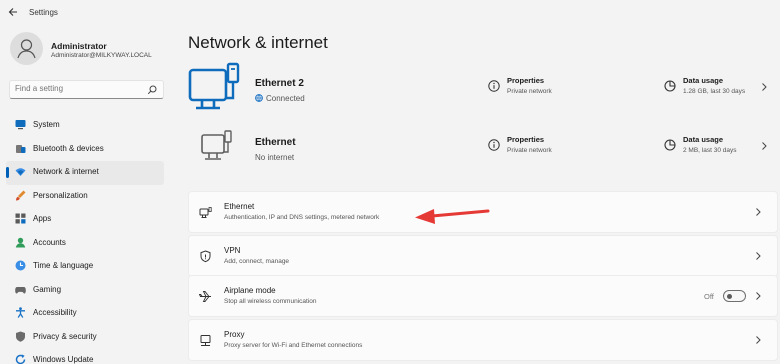 The width and height of the screenshot is (780, 364). Describe the element at coordinates (79, 46) in the screenshot. I see `user-name: Administrator` at that location.